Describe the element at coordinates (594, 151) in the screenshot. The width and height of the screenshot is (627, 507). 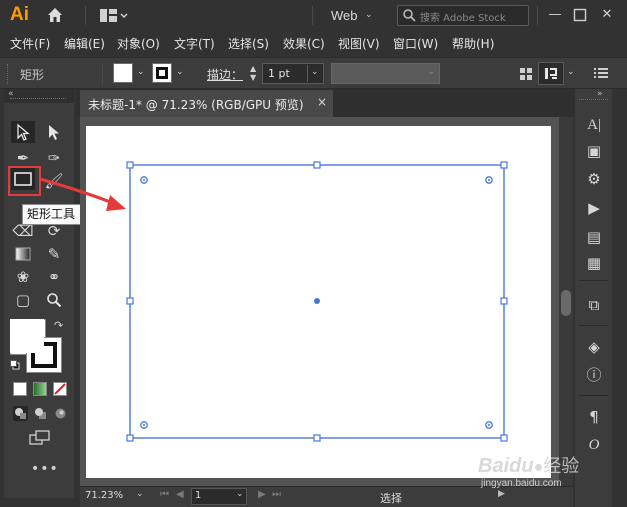
I see `symbols-panel-icon: ▣` at that location.